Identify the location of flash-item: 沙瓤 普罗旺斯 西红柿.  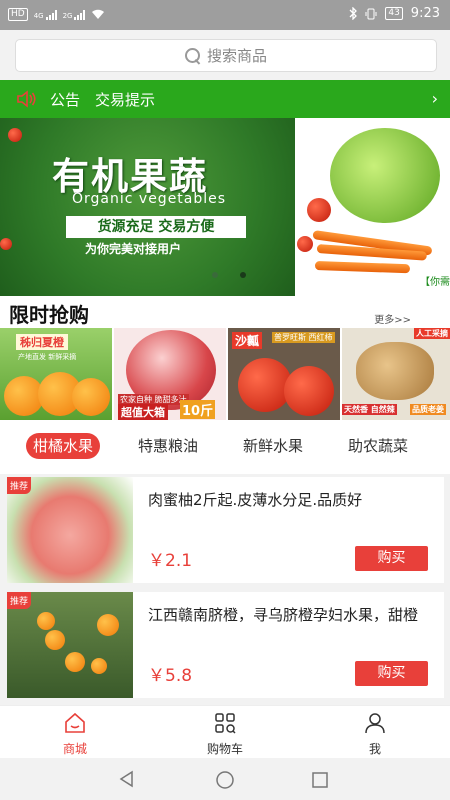
(284, 374).